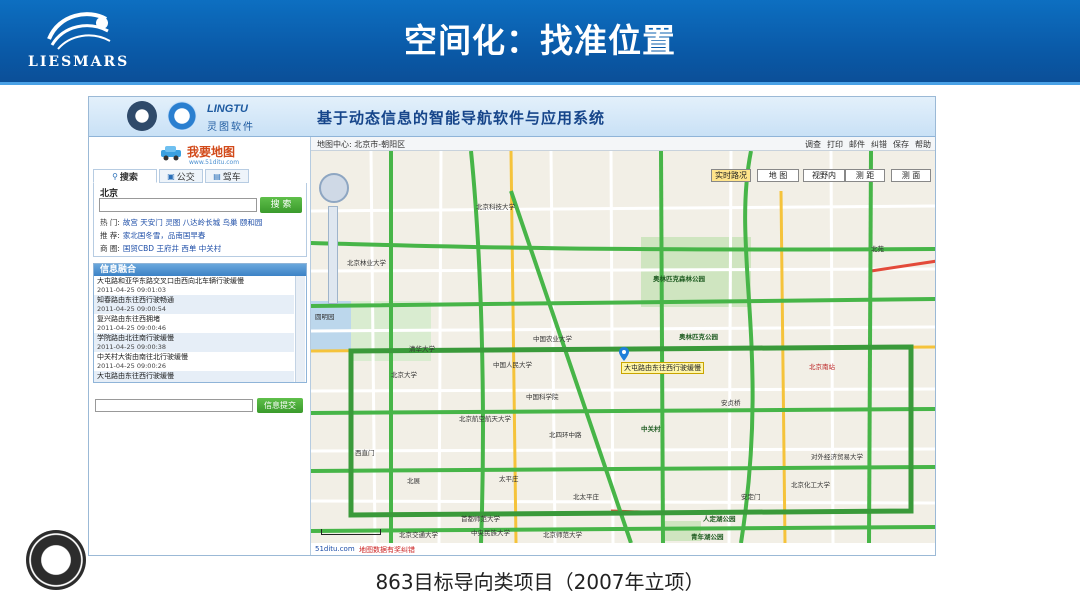 The height and width of the screenshot is (608, 1080). I want to click on map-label: 北太平庄, so click(586, 497).